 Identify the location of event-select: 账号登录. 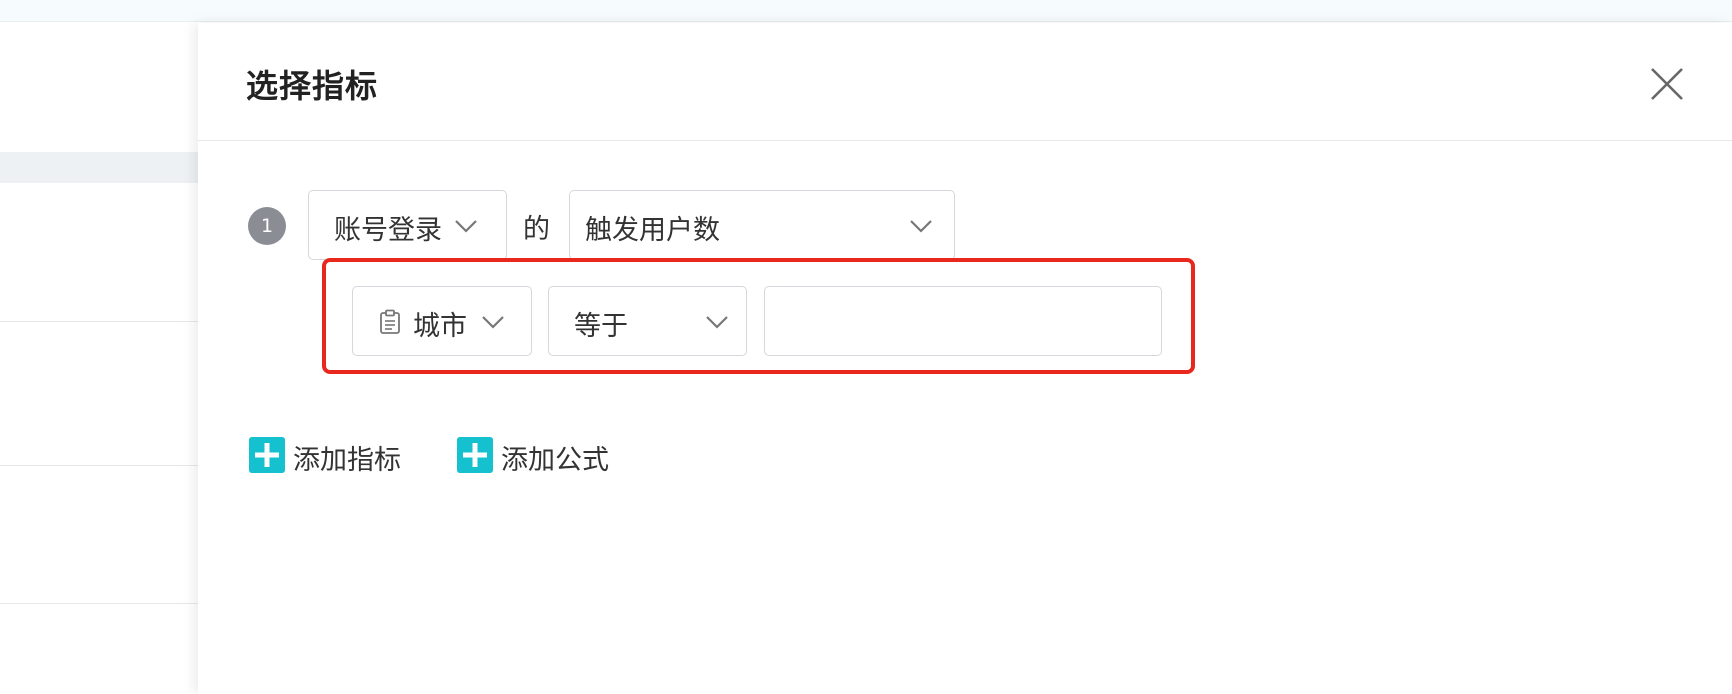
(407, 225).